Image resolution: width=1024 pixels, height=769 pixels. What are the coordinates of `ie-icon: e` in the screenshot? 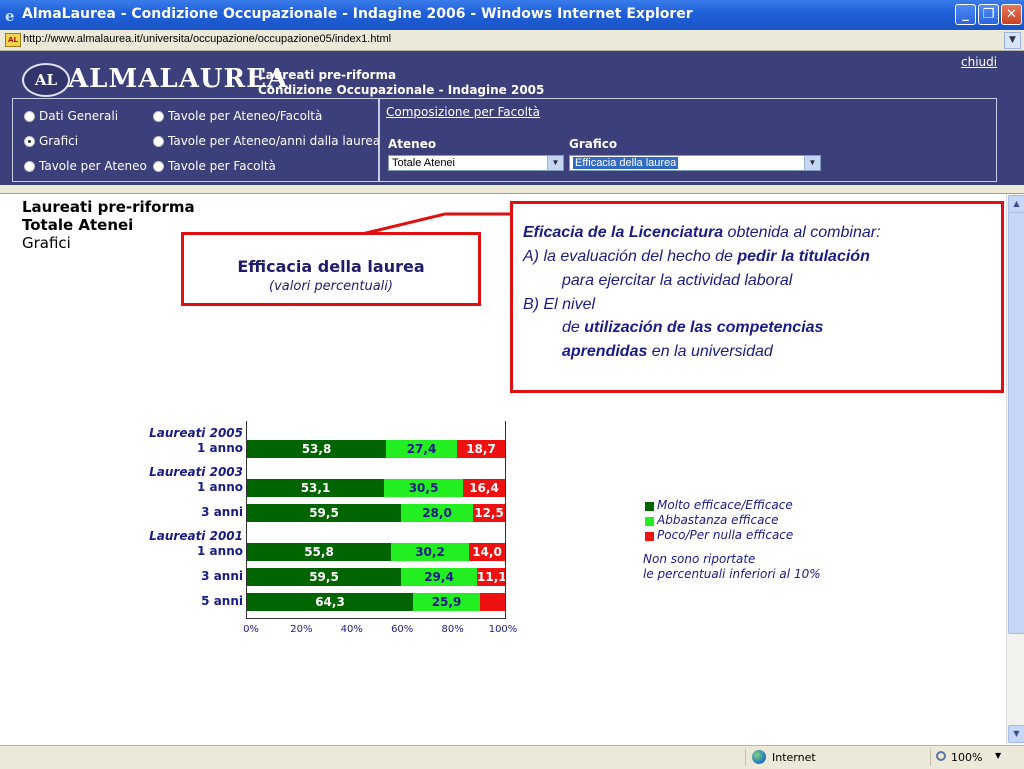 It's located at (10, 16).